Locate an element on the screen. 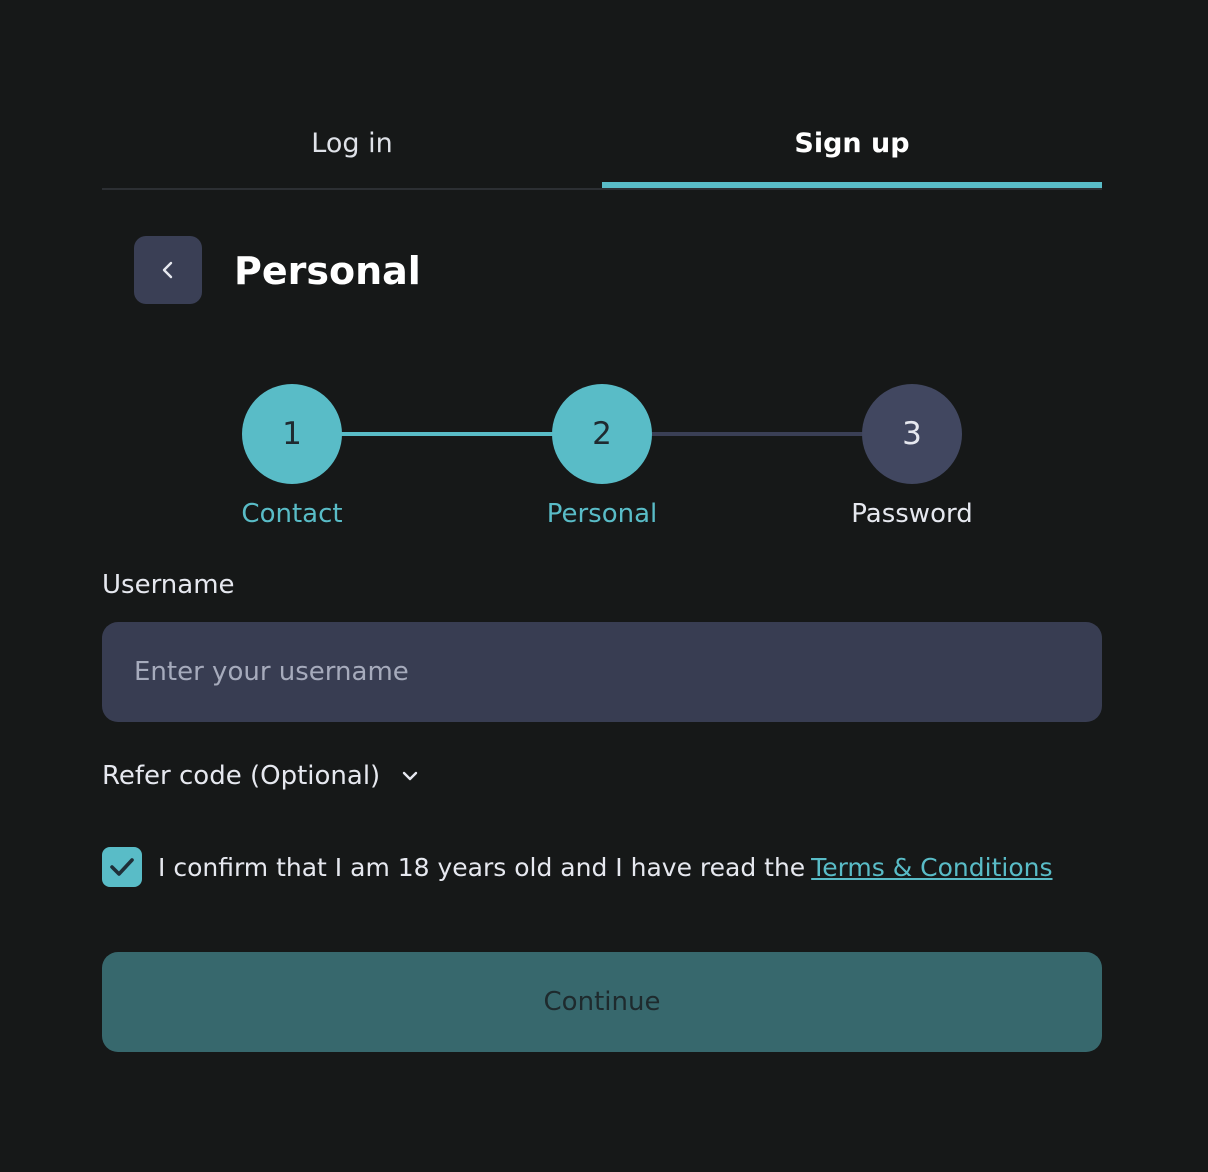 The width and height of the screenshot is (1208, 1172). chevron-left-icon is located at coordinates (167, 270).